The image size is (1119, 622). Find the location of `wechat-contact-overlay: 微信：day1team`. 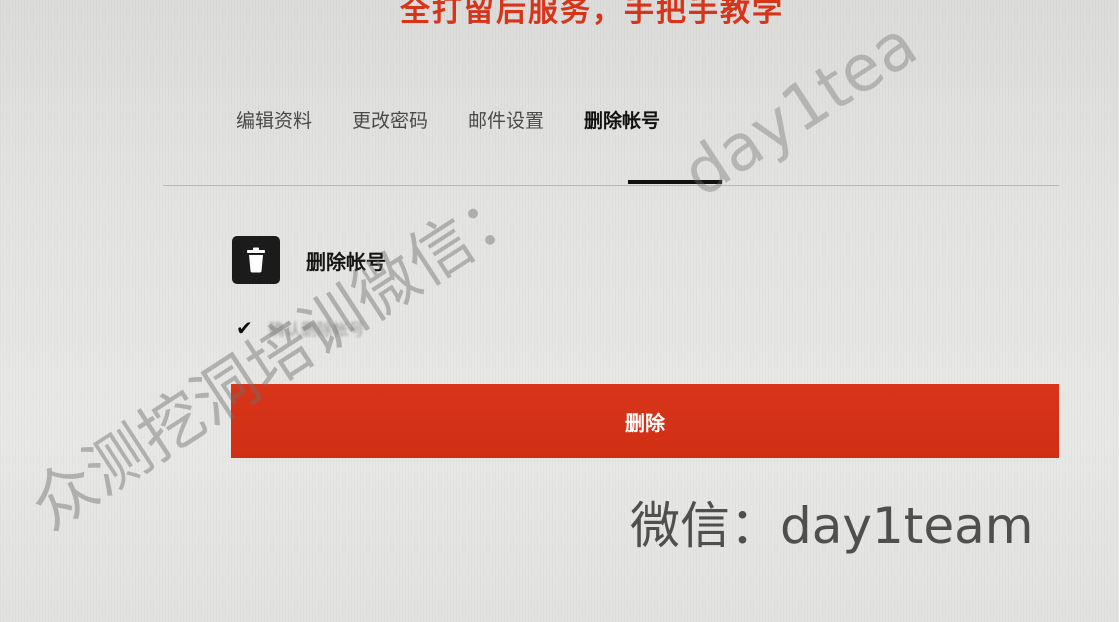

wechat-contact-overlay: 微信：day1team is located at coordinates (832, 526).